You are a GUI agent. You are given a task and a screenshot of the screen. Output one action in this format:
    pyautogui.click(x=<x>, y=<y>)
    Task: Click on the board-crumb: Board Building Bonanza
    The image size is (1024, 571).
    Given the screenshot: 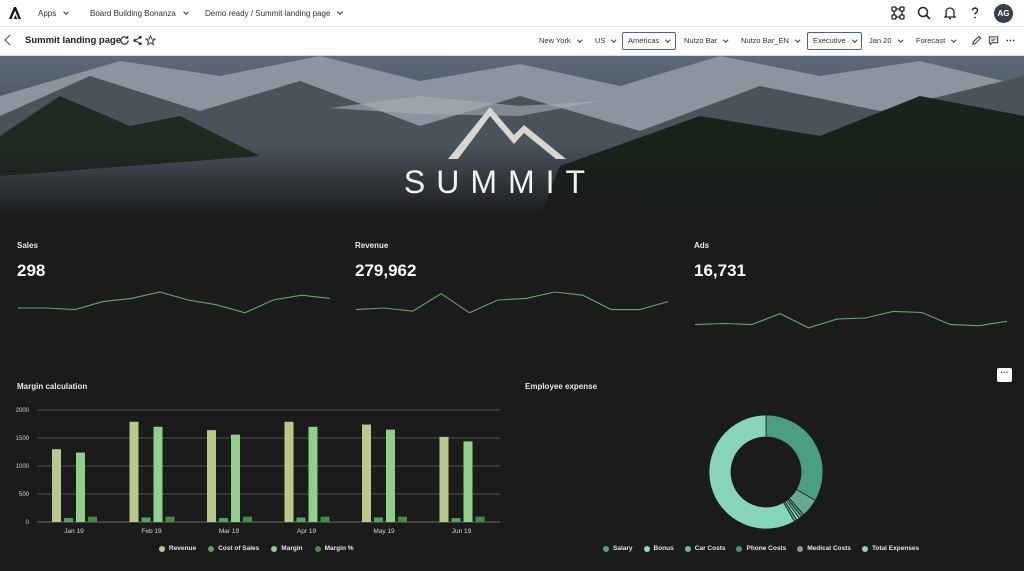 What is the action you would take?
    pyautogui.click(x=139, y=13)
    